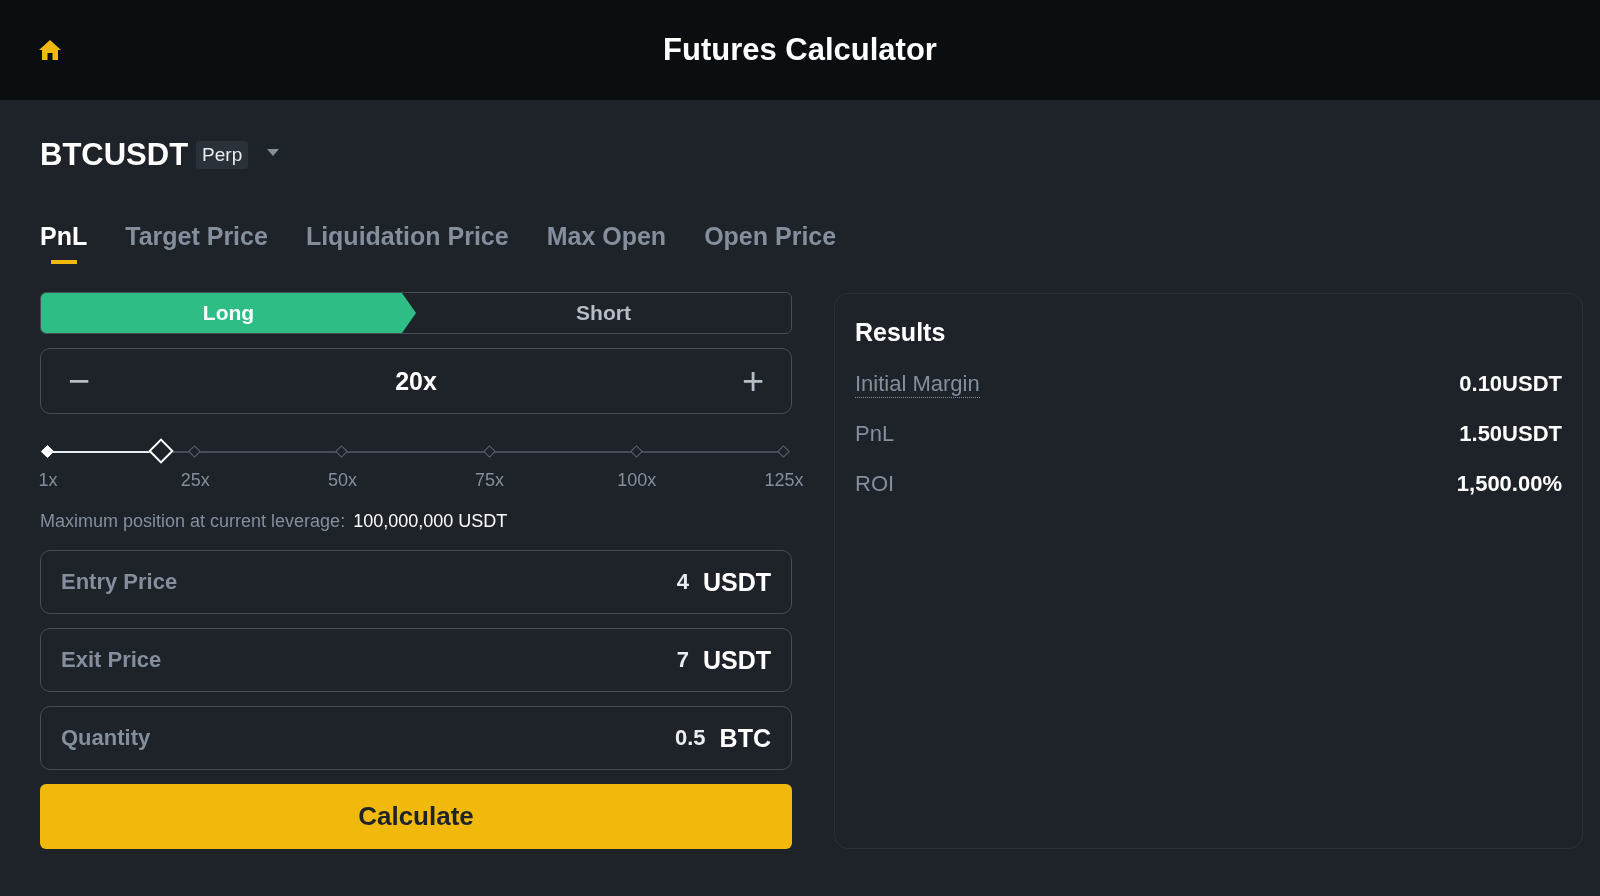 This screenshot has width=1600, height=896. I want to click on calculate-button: Calculate, so click(416, 816).